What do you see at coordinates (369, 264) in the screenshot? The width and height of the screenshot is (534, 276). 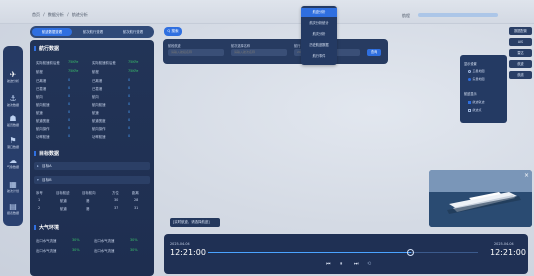 I see `replay-icon: ⟲` at bounding box center [369, 264].